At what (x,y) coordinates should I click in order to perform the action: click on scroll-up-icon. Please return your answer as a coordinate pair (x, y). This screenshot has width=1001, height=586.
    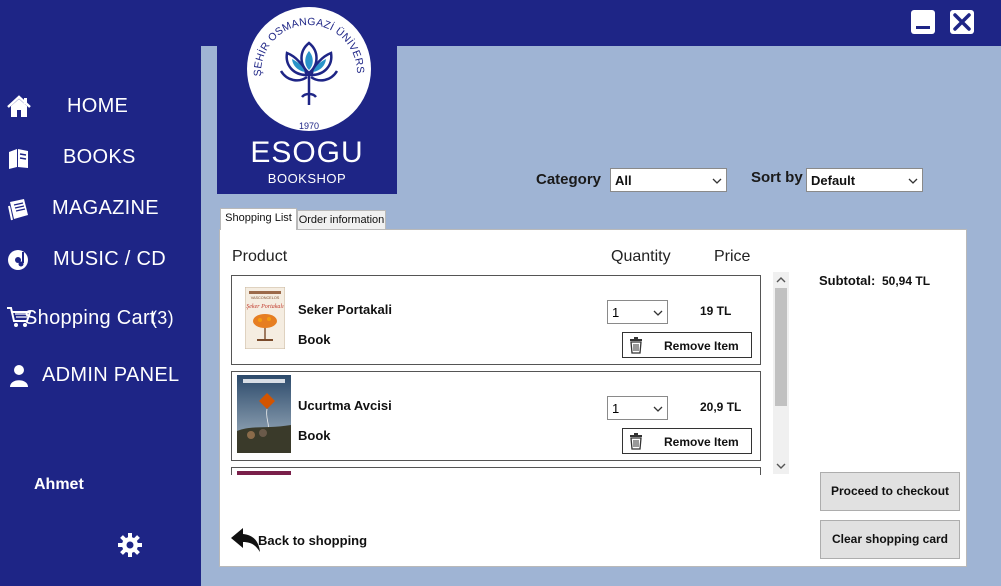
    Looking at the image, I should click on (781, 280).